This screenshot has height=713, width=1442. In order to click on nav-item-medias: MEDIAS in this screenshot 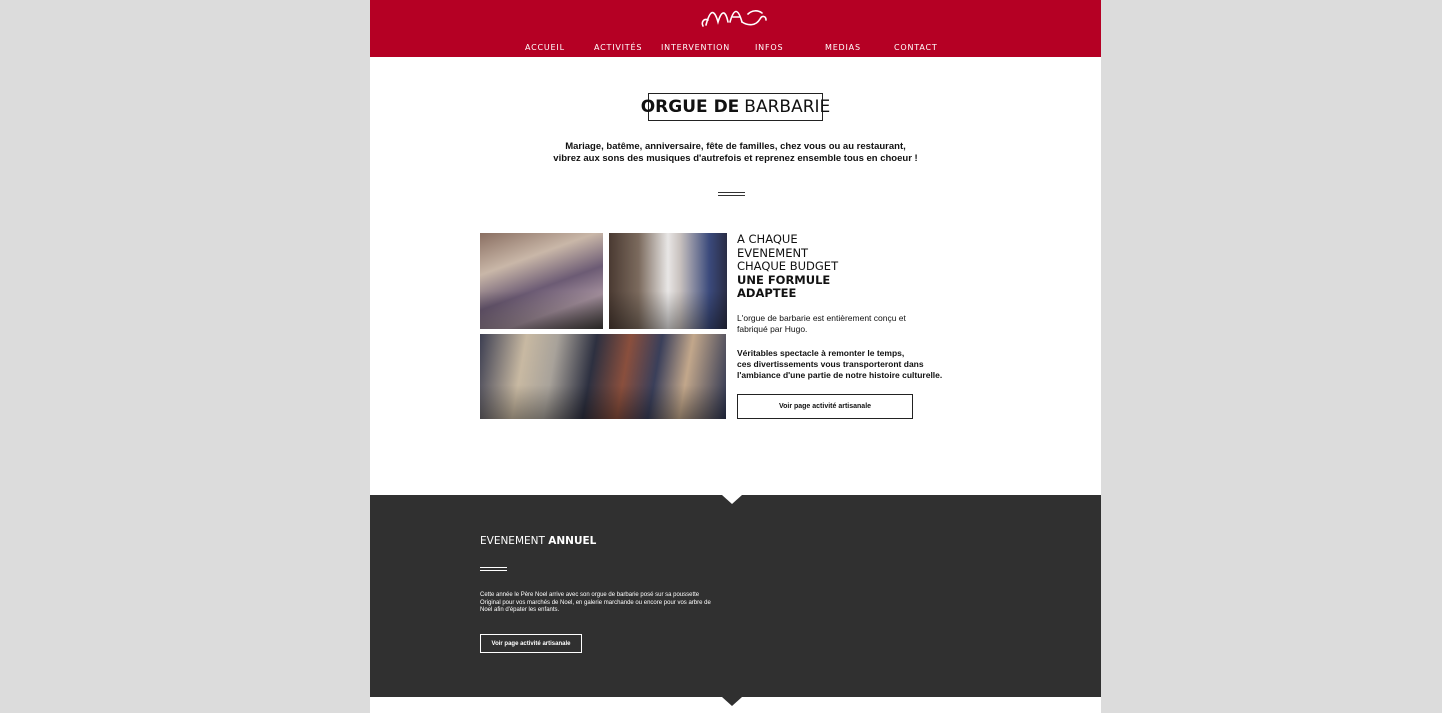, I will do `click(843, 47)`.